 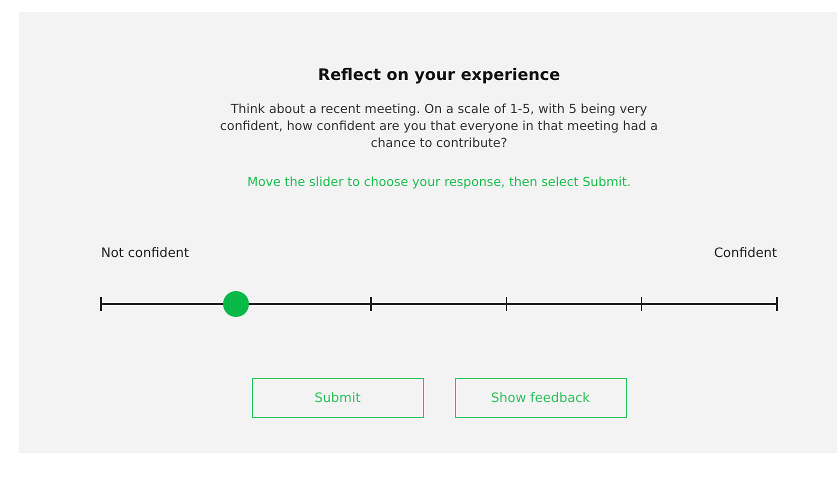 I want to click on action-button: Submit, so click(x=338, y=398).